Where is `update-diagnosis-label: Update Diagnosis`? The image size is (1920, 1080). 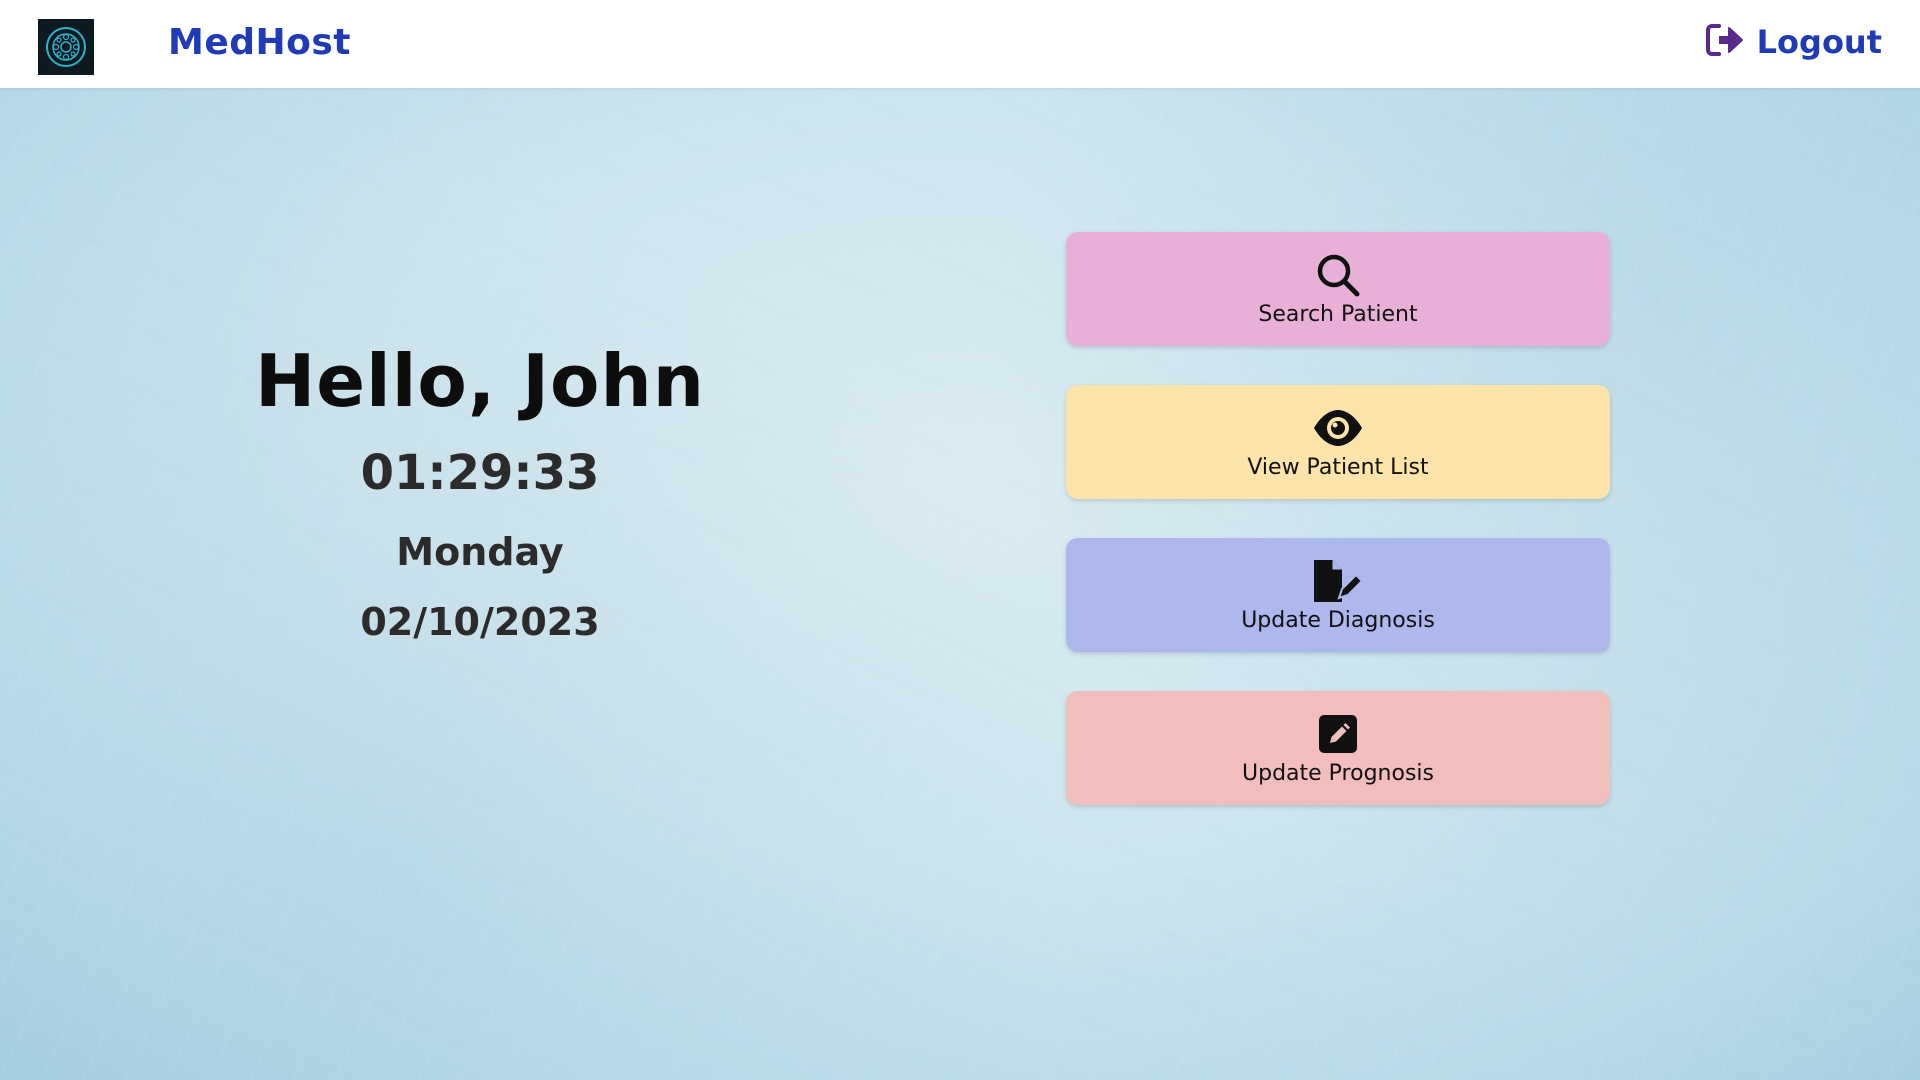 update-diagnosis-label: Update Diagnosis is located at coordinates (1338, 620).